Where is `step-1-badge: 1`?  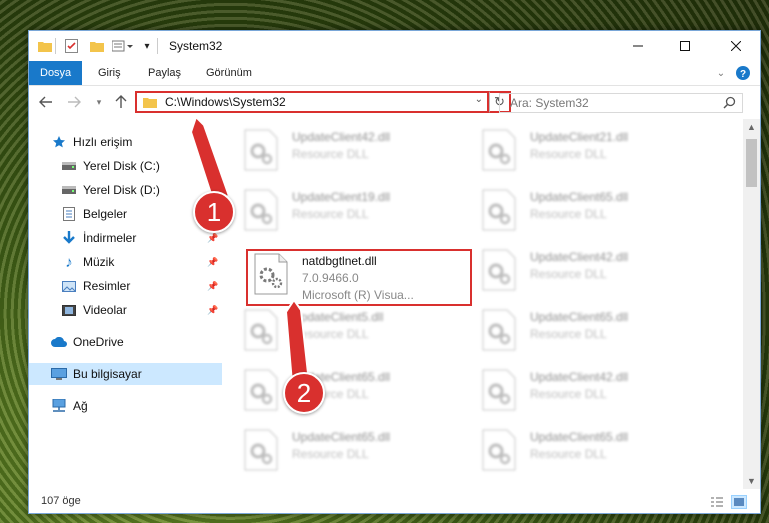
step-1-badge: 1 is located at coordinates (214, 212).